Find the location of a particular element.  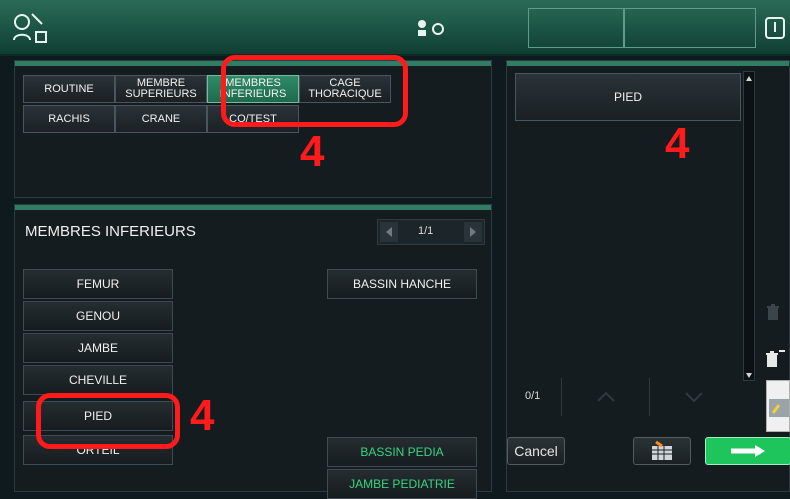

grid-icon is located at coordinates (662, 450).